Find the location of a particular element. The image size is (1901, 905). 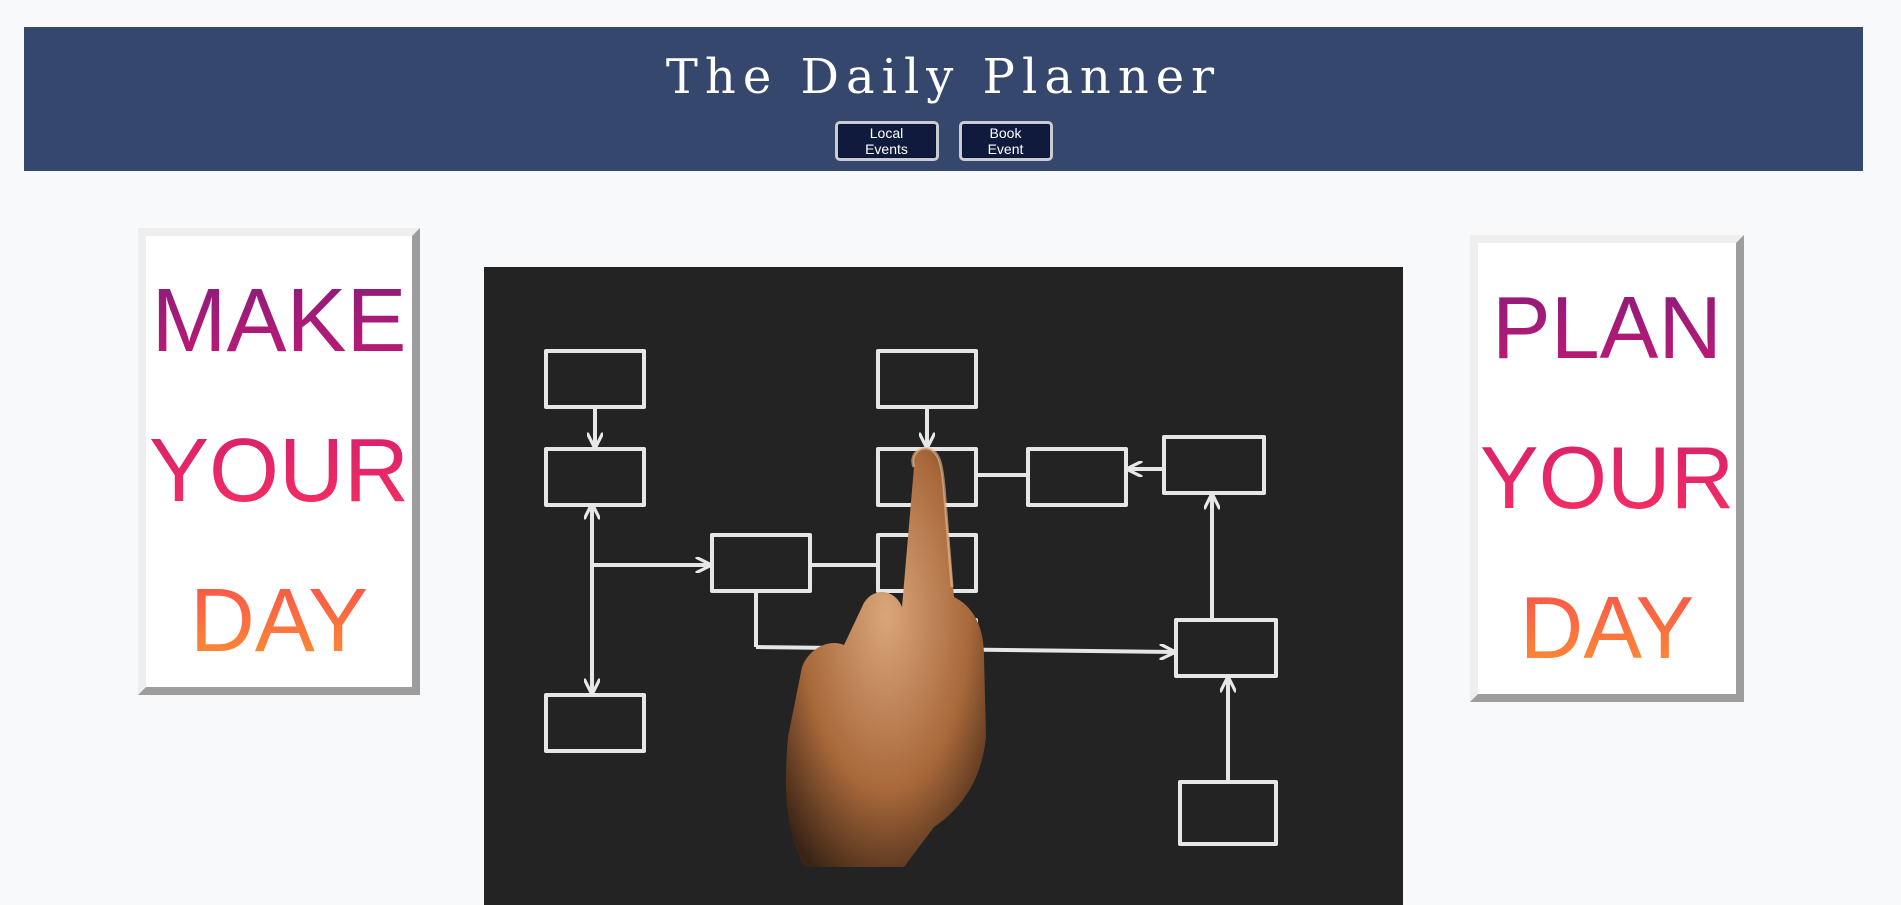

main-nav: Local Events Book Event is located at coordinates (943, 141).